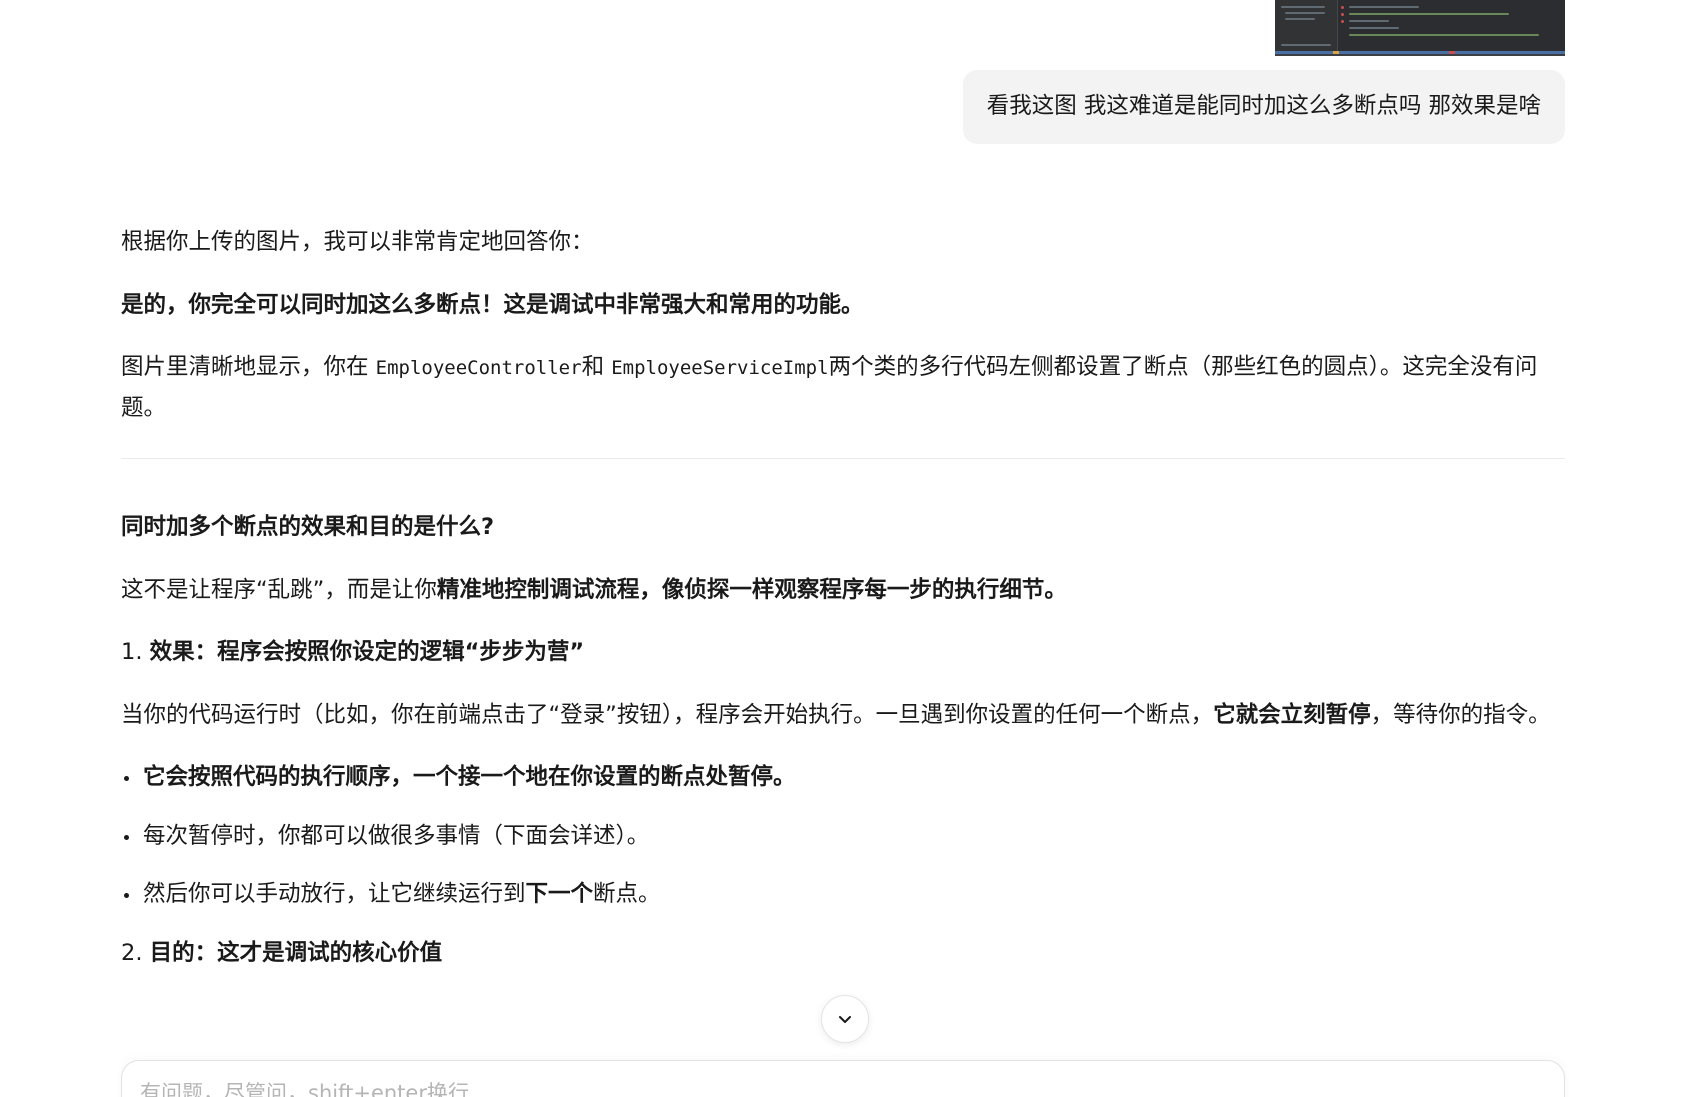 The height and width of the screenshot is (1097, 1703). Describe the element at coordinates (1292, 714) in the screenshot. I see `para3-bold: 它就会立刻暂停` at that location.